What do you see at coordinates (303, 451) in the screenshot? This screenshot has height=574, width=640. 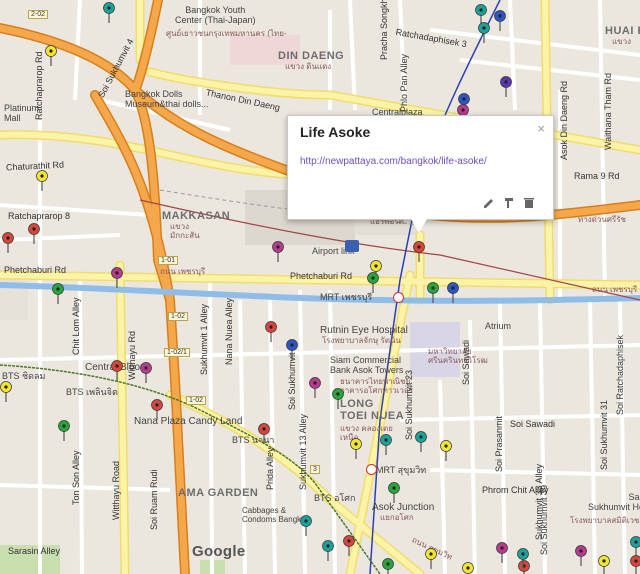 I see `sukhumvit-13-label: Sukhumvit 13 Alley` at bounding box center [303, 451].